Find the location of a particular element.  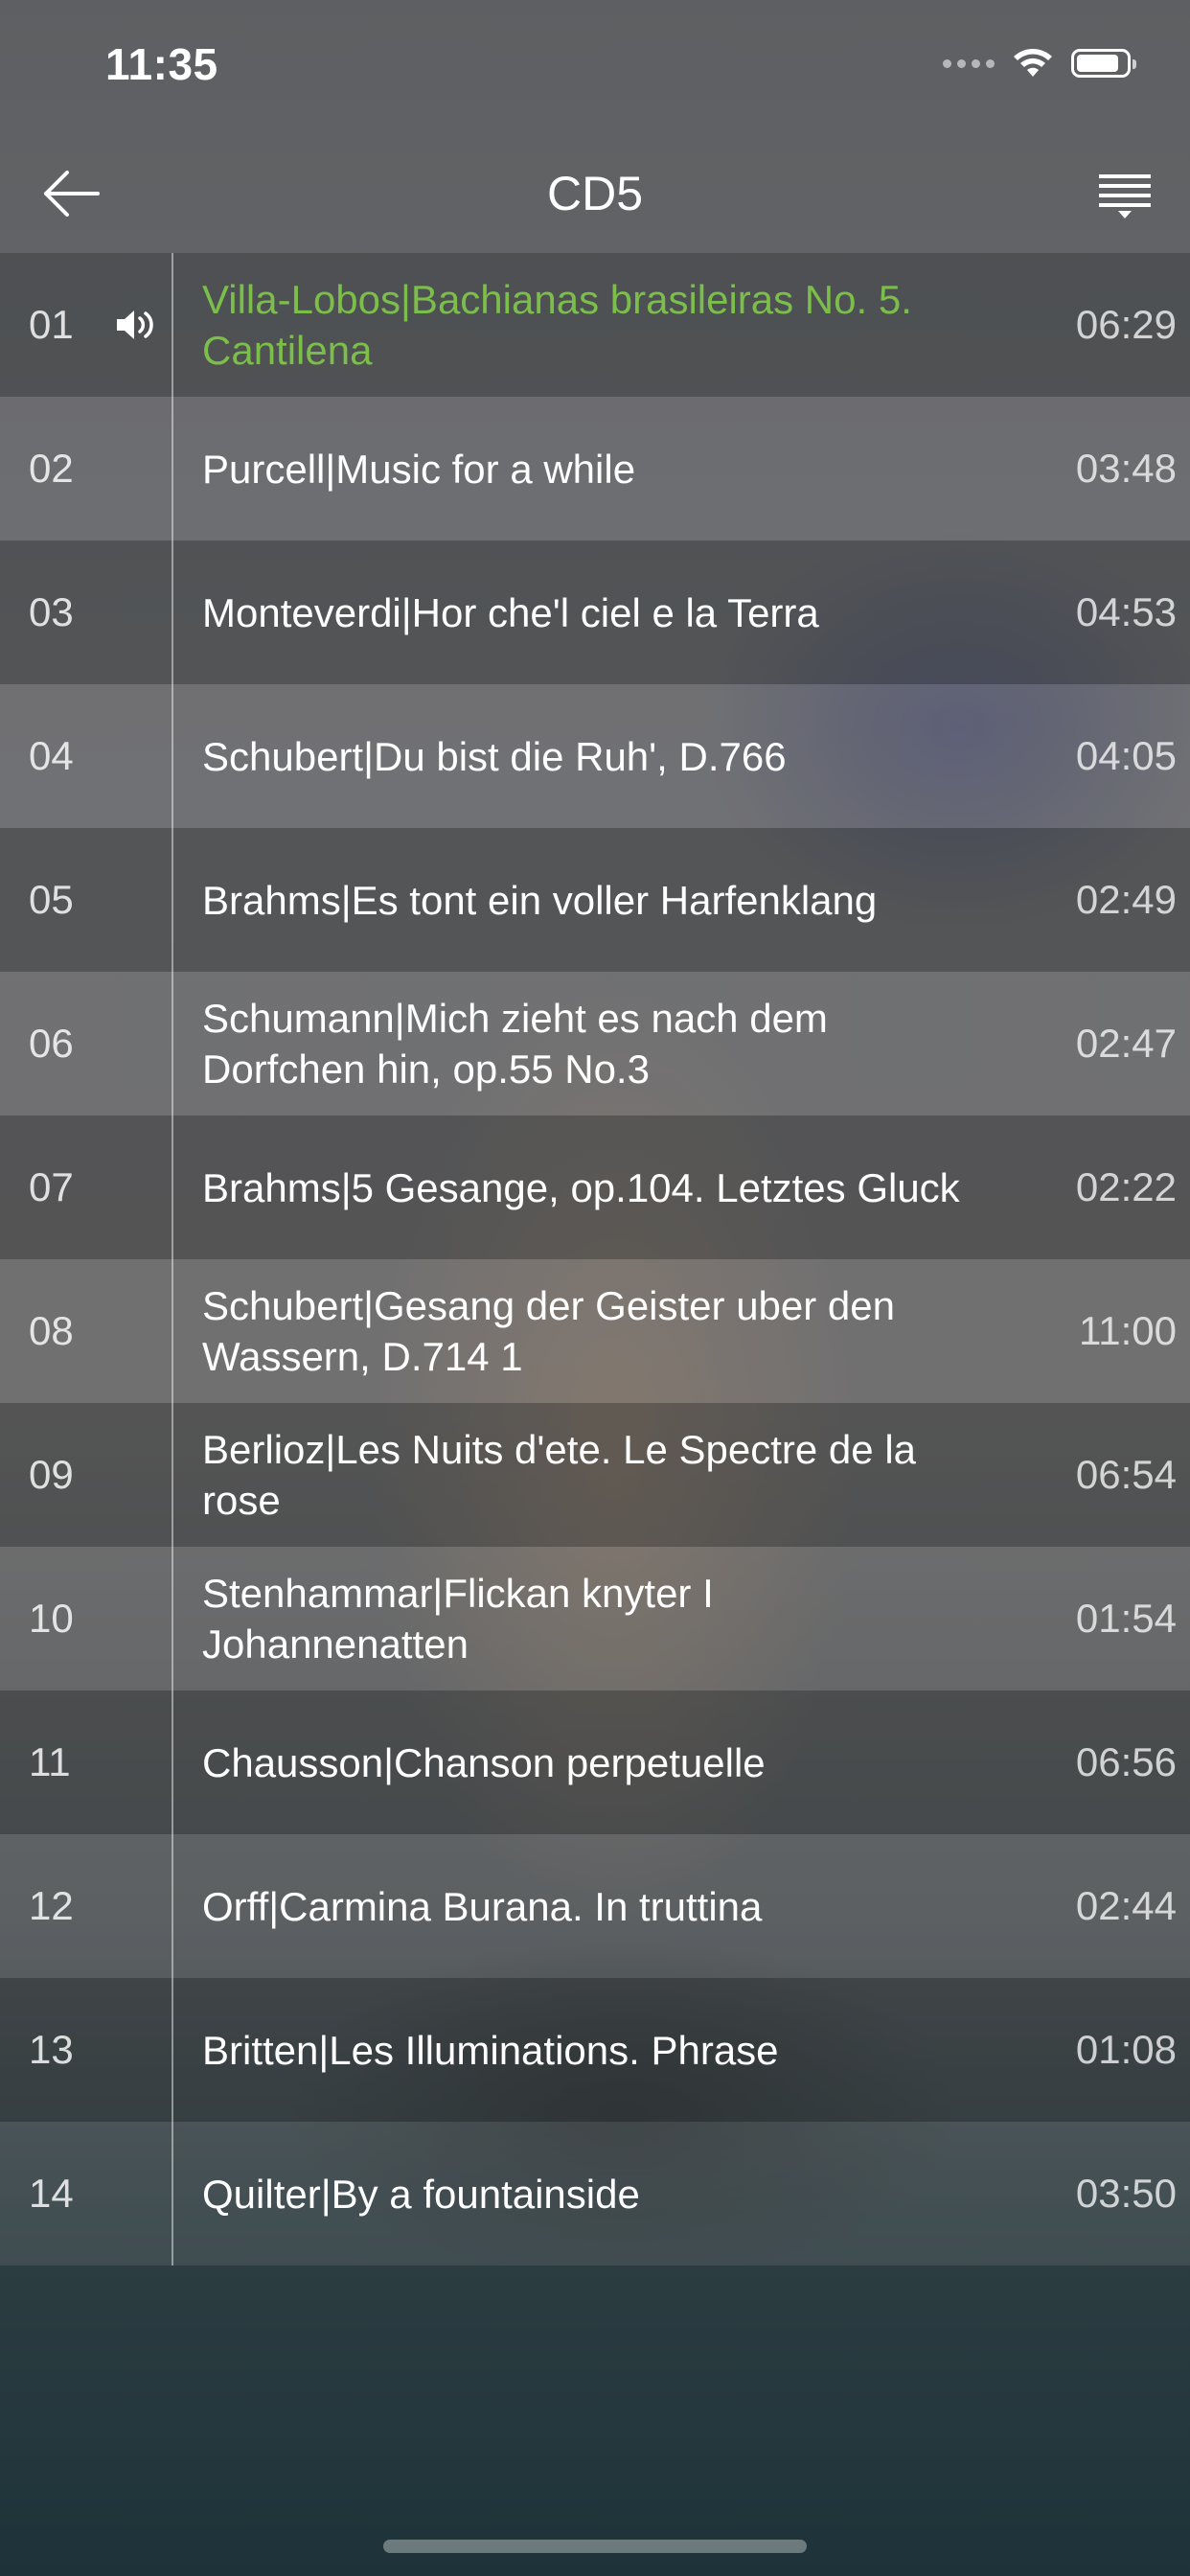

playlist-menu-button is located at coordinates (1125, 195).